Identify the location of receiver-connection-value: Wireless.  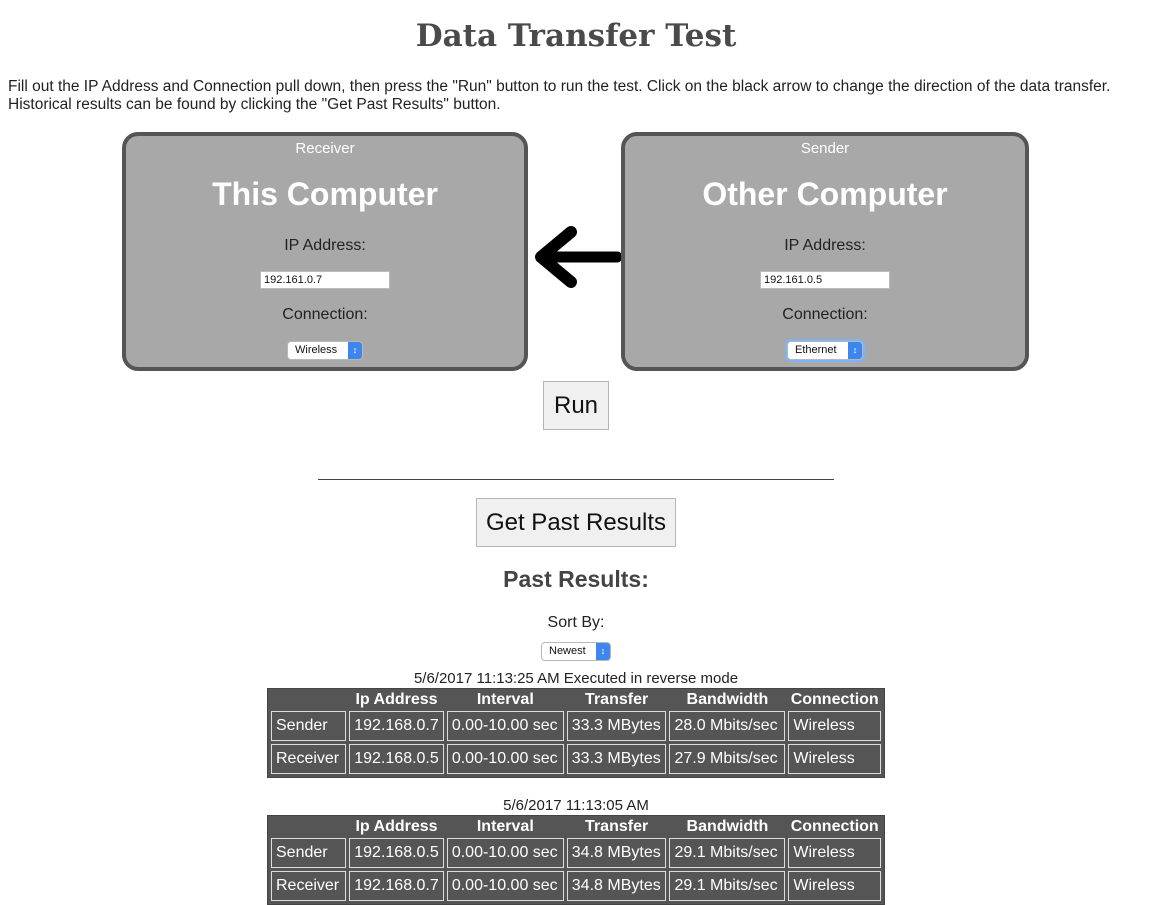
(316, 350).